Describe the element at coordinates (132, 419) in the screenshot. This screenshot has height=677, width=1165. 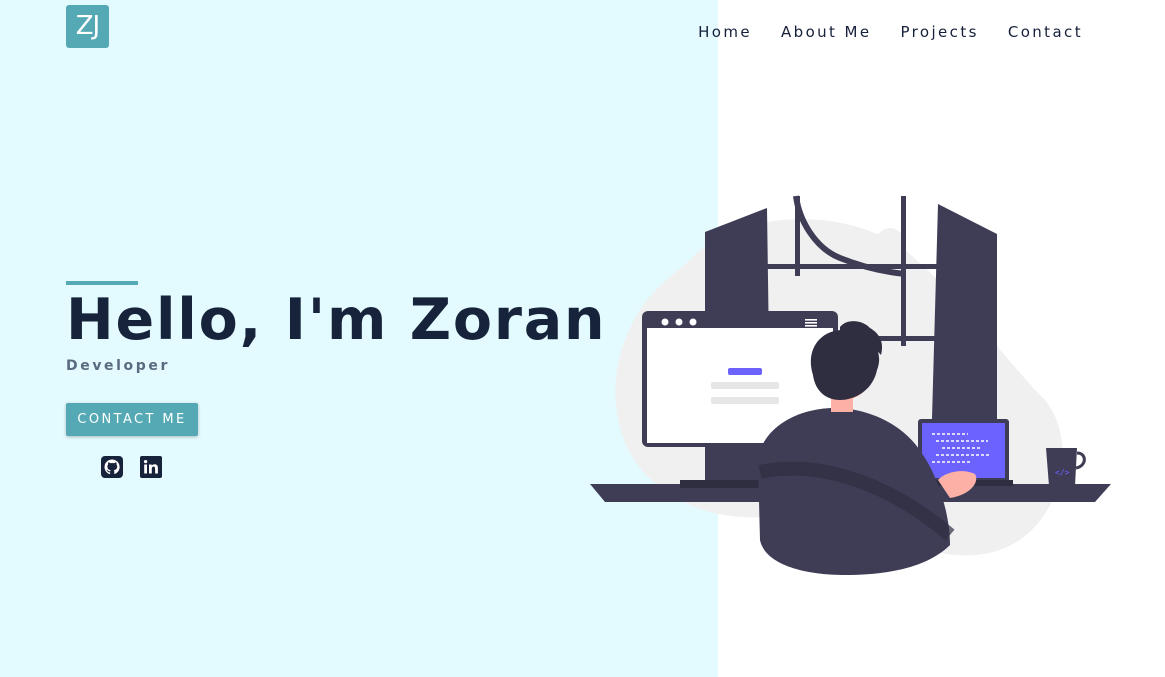
I see `contact-me-button: CONTACT ME` at that location.